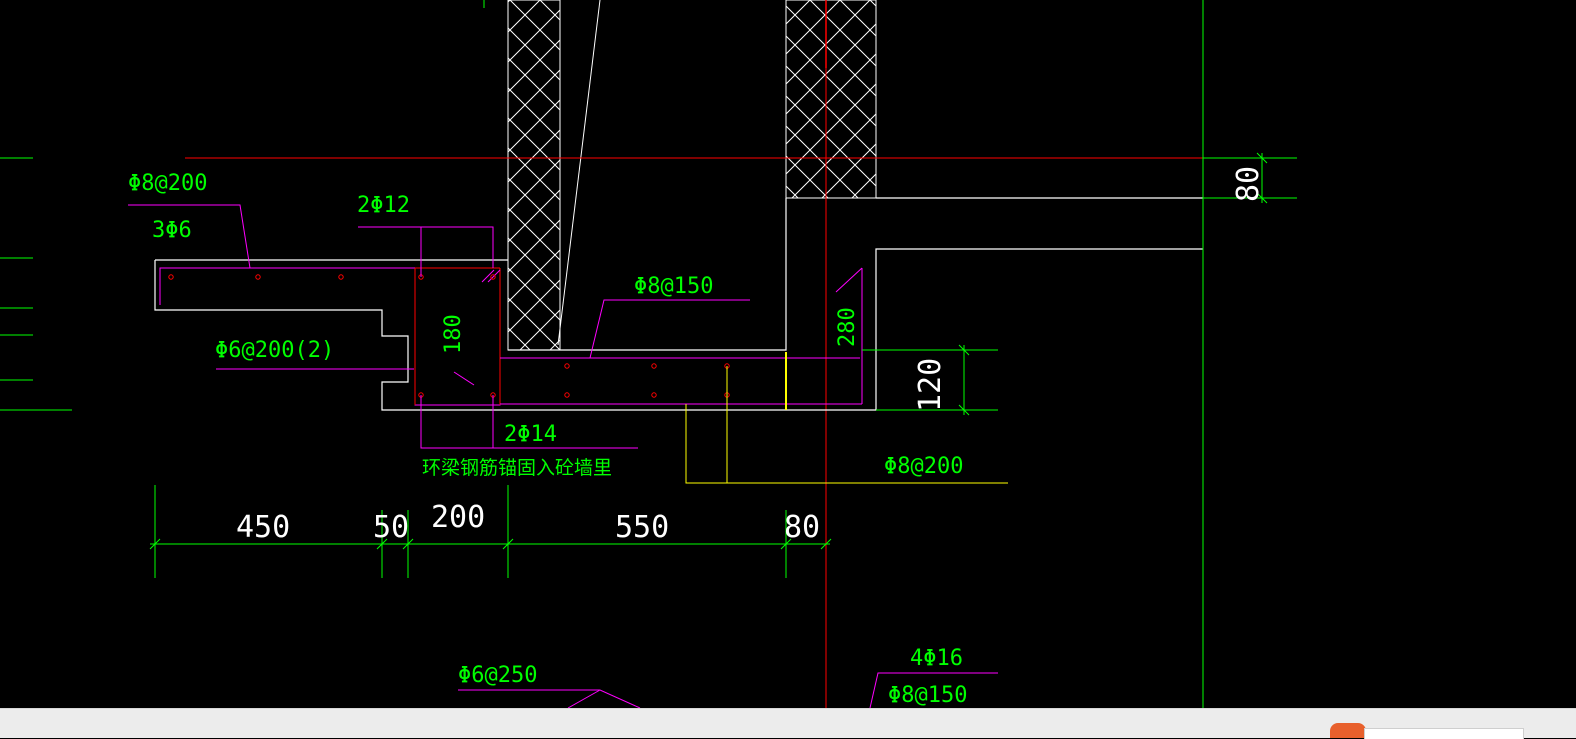 The width and height of the screenshot is (1576, 739). I want to click on app-logo-icon, so click(1348, 730).